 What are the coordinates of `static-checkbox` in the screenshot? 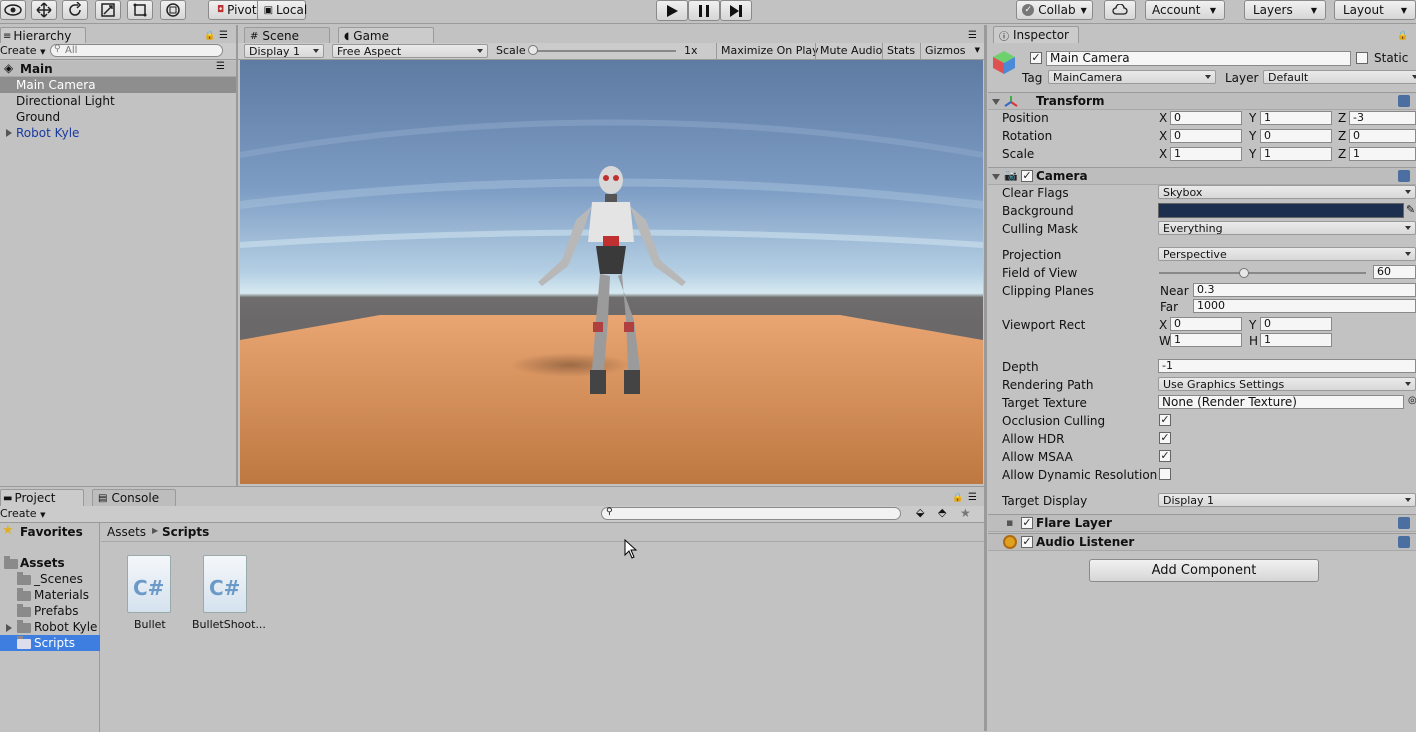 It's located at (1362, 58).